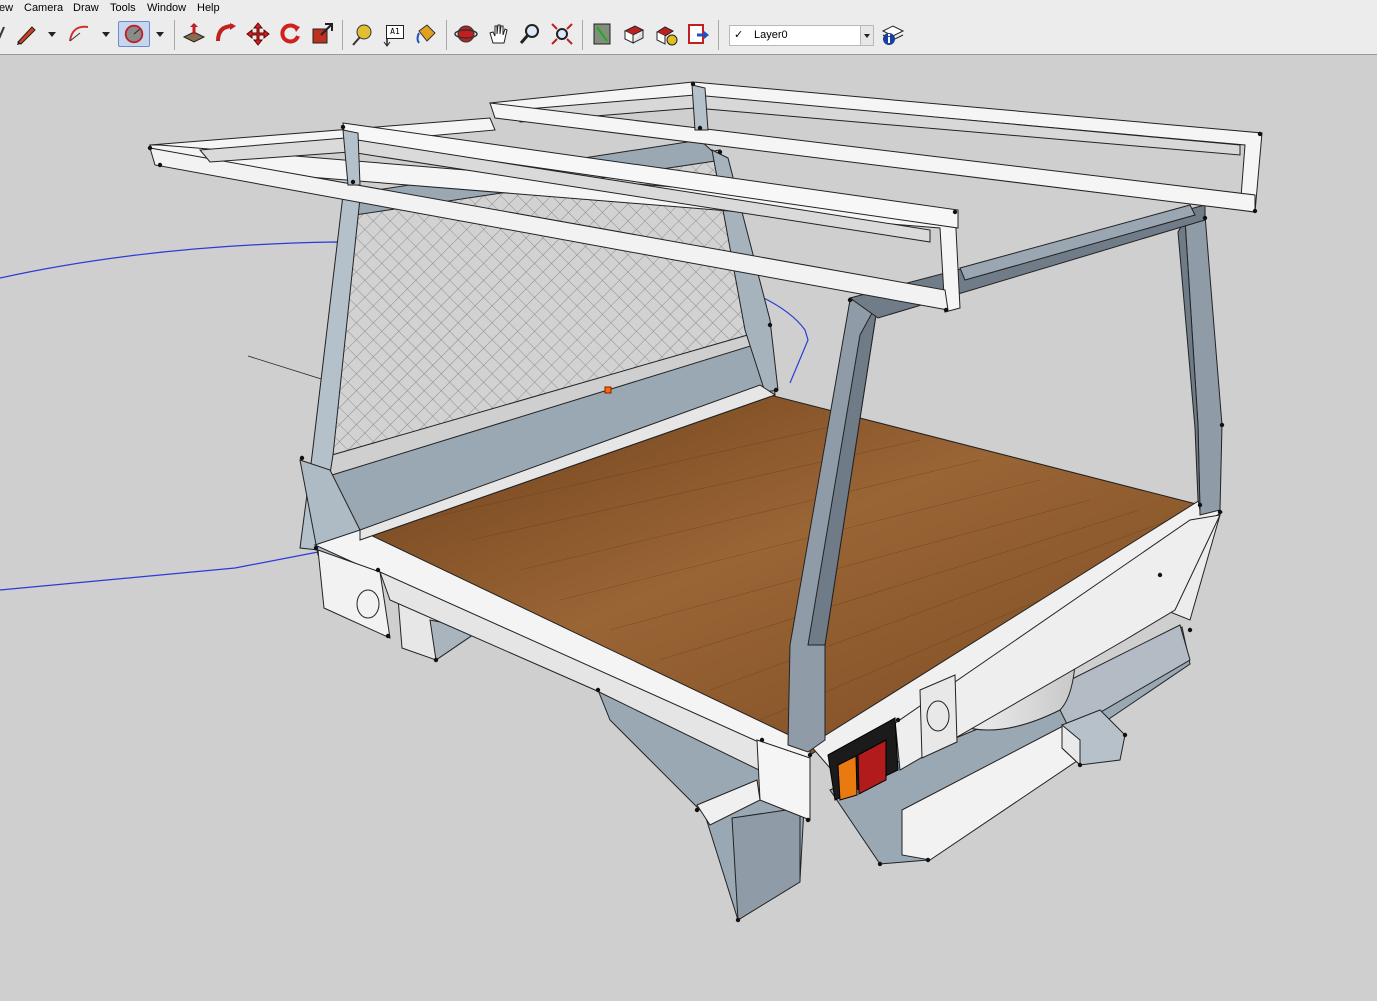 Image resolution: width=1377 pixels, height=1001 pixels. What do you see at coordinates (208, 8) in the screenshot?
I see `menu-help: Help` at bounding box center [208, 8].